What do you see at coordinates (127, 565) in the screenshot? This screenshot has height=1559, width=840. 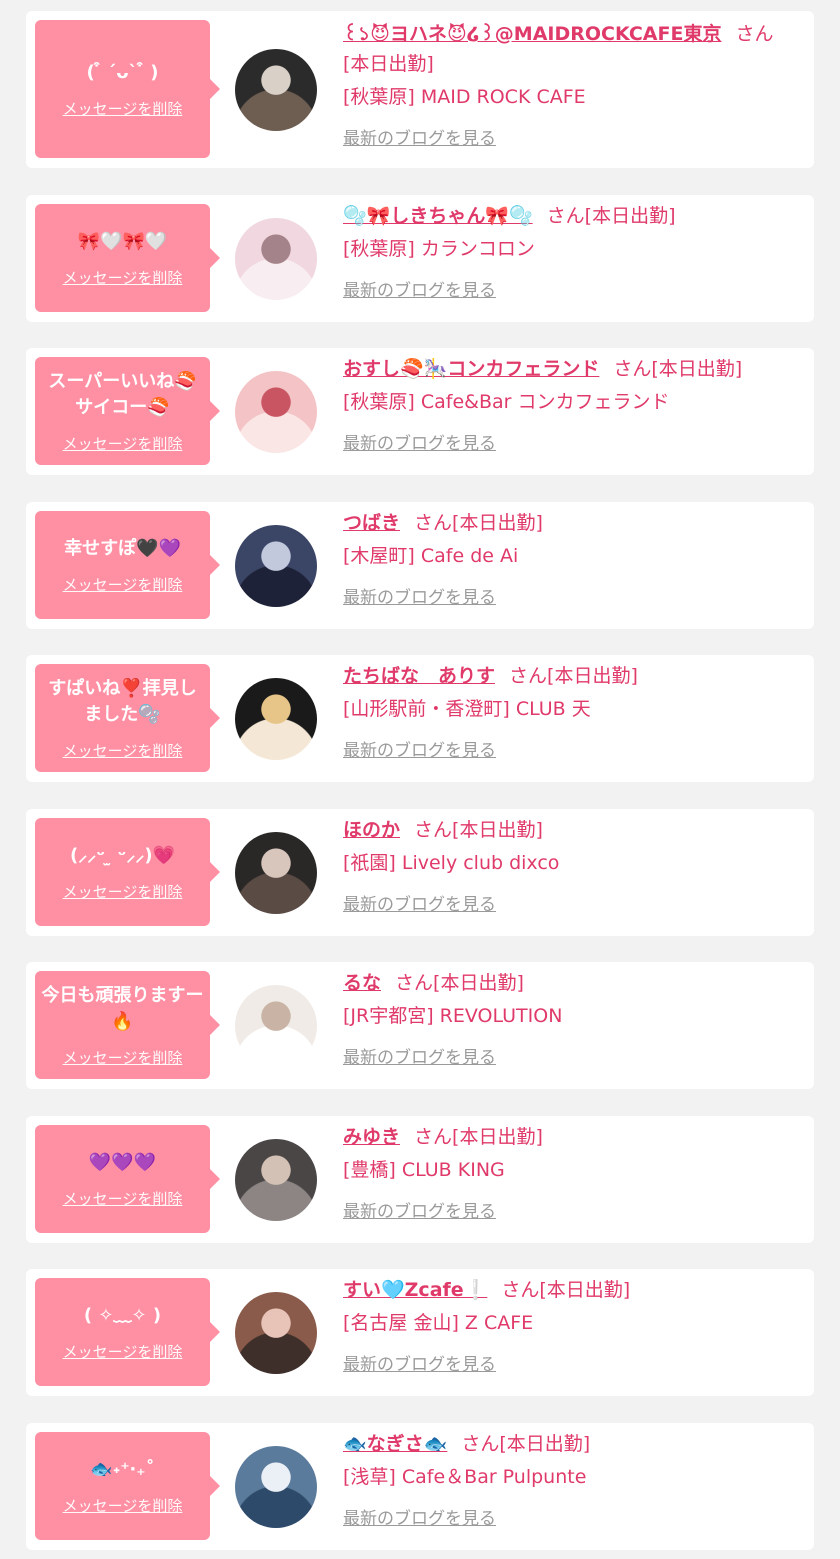 I see `message-bubble: 幸せすぽ🖤💜 メッセージを削除` at bounding box center [127, 565].